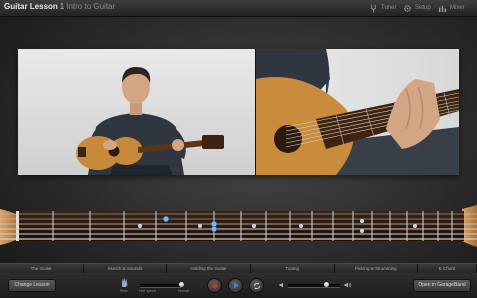 The height and width of the screenshot is (298, 477). What do you see at coordinates (181, 284) in the screenshot?
I see `speed-slider-knob` at bounding box center [181, 284].